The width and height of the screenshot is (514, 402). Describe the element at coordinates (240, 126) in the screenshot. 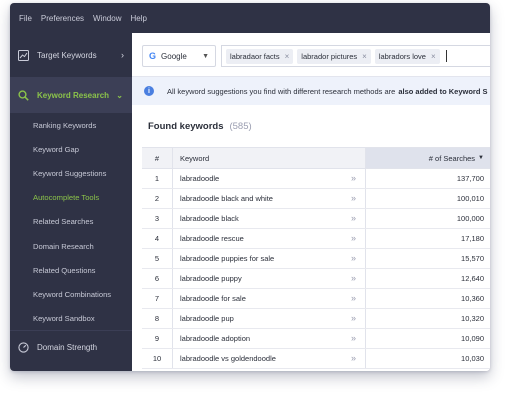

I see `found-keywords-count: (585)` at that location.